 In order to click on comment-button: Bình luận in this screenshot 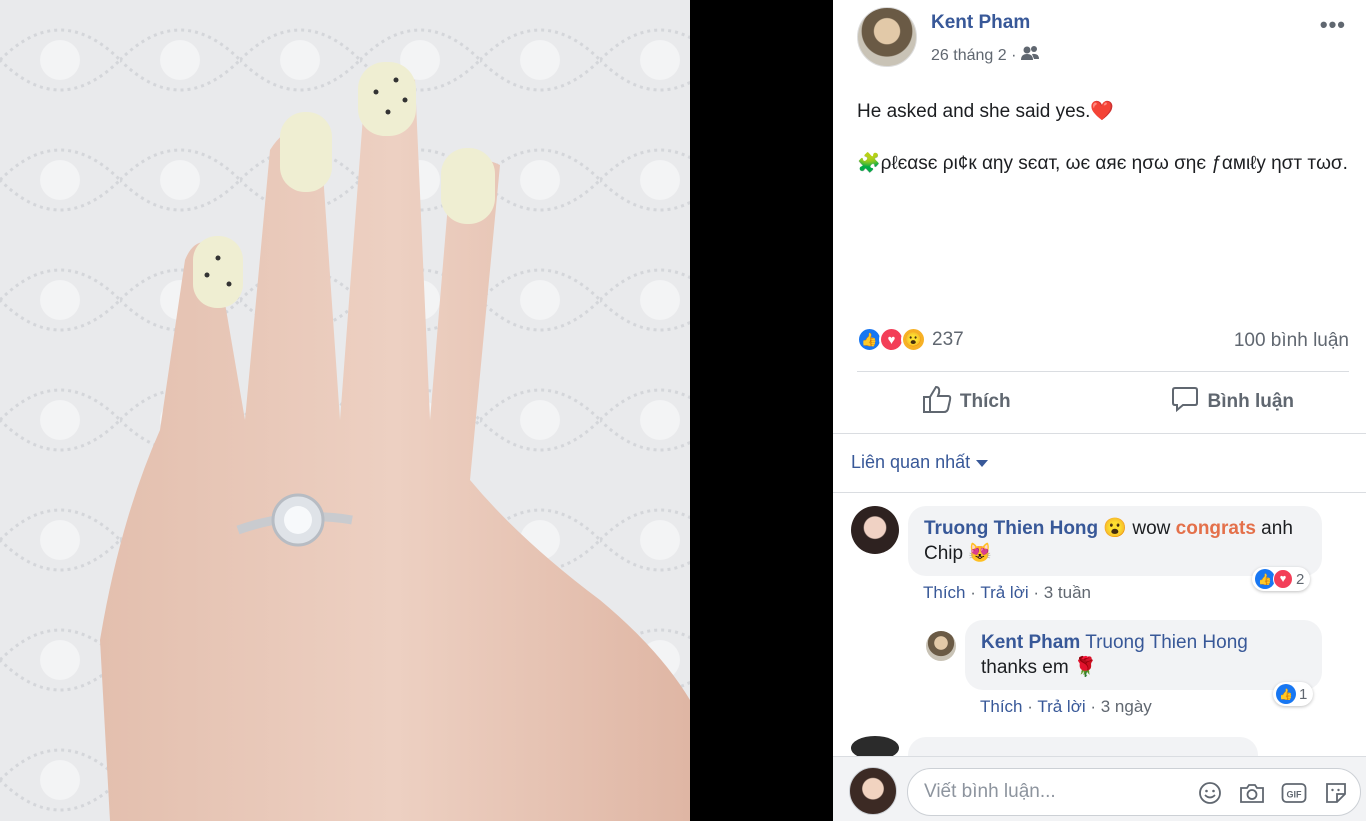, I will do `click(1233, 402)`.